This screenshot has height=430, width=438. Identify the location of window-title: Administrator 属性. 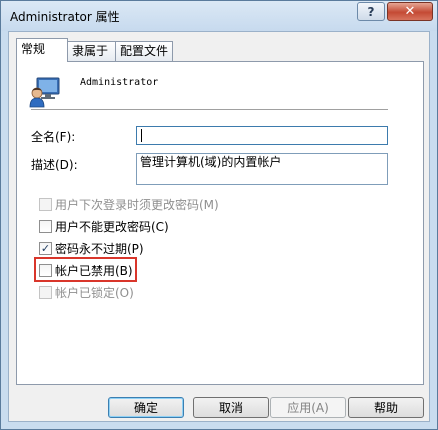
(65, 17).